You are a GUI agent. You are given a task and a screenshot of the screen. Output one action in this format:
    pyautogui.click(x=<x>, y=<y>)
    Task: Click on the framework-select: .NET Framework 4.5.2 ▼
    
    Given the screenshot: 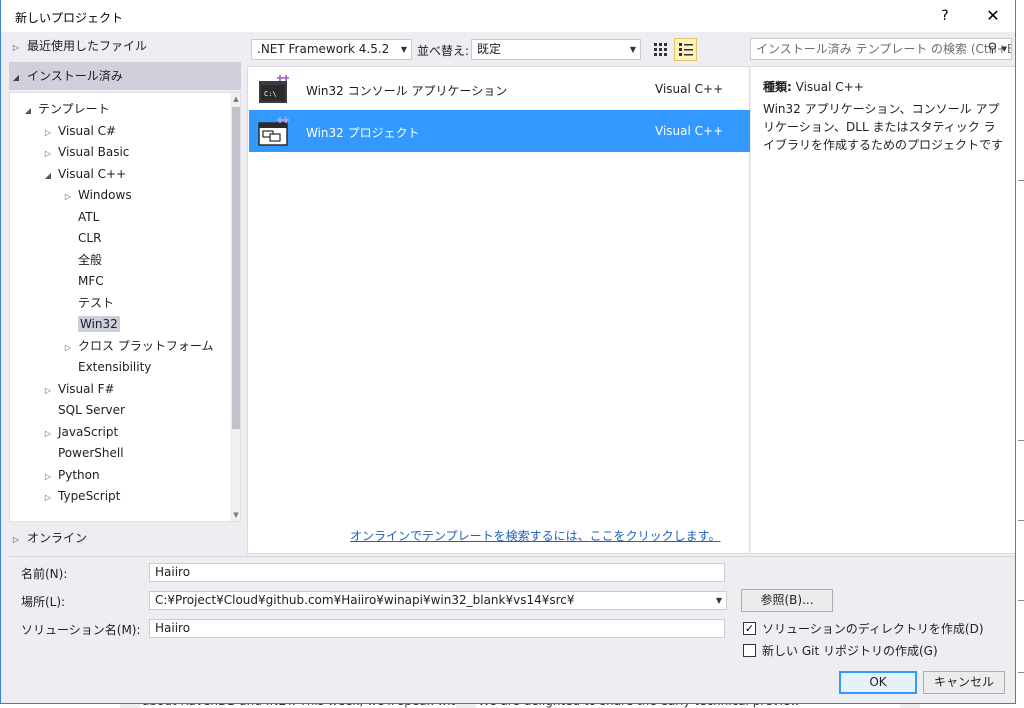 What is the action you would take?
    pyautogui.click(x=331, y=49)
    